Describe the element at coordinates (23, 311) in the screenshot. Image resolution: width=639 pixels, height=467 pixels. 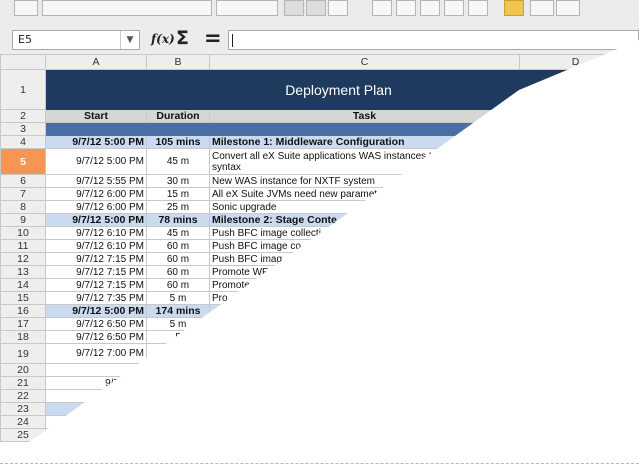
I see `row-header: 16` at that location.